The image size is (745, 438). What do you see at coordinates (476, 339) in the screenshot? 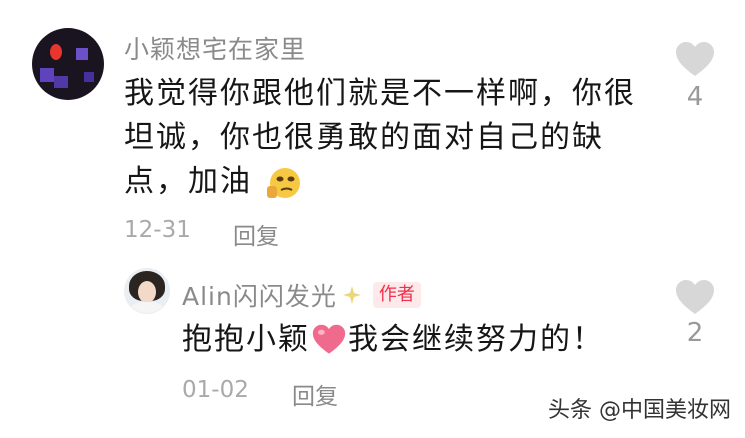
I see `reply-text-fragment: 我会继续努力的！` at bounding box center [476, 339].